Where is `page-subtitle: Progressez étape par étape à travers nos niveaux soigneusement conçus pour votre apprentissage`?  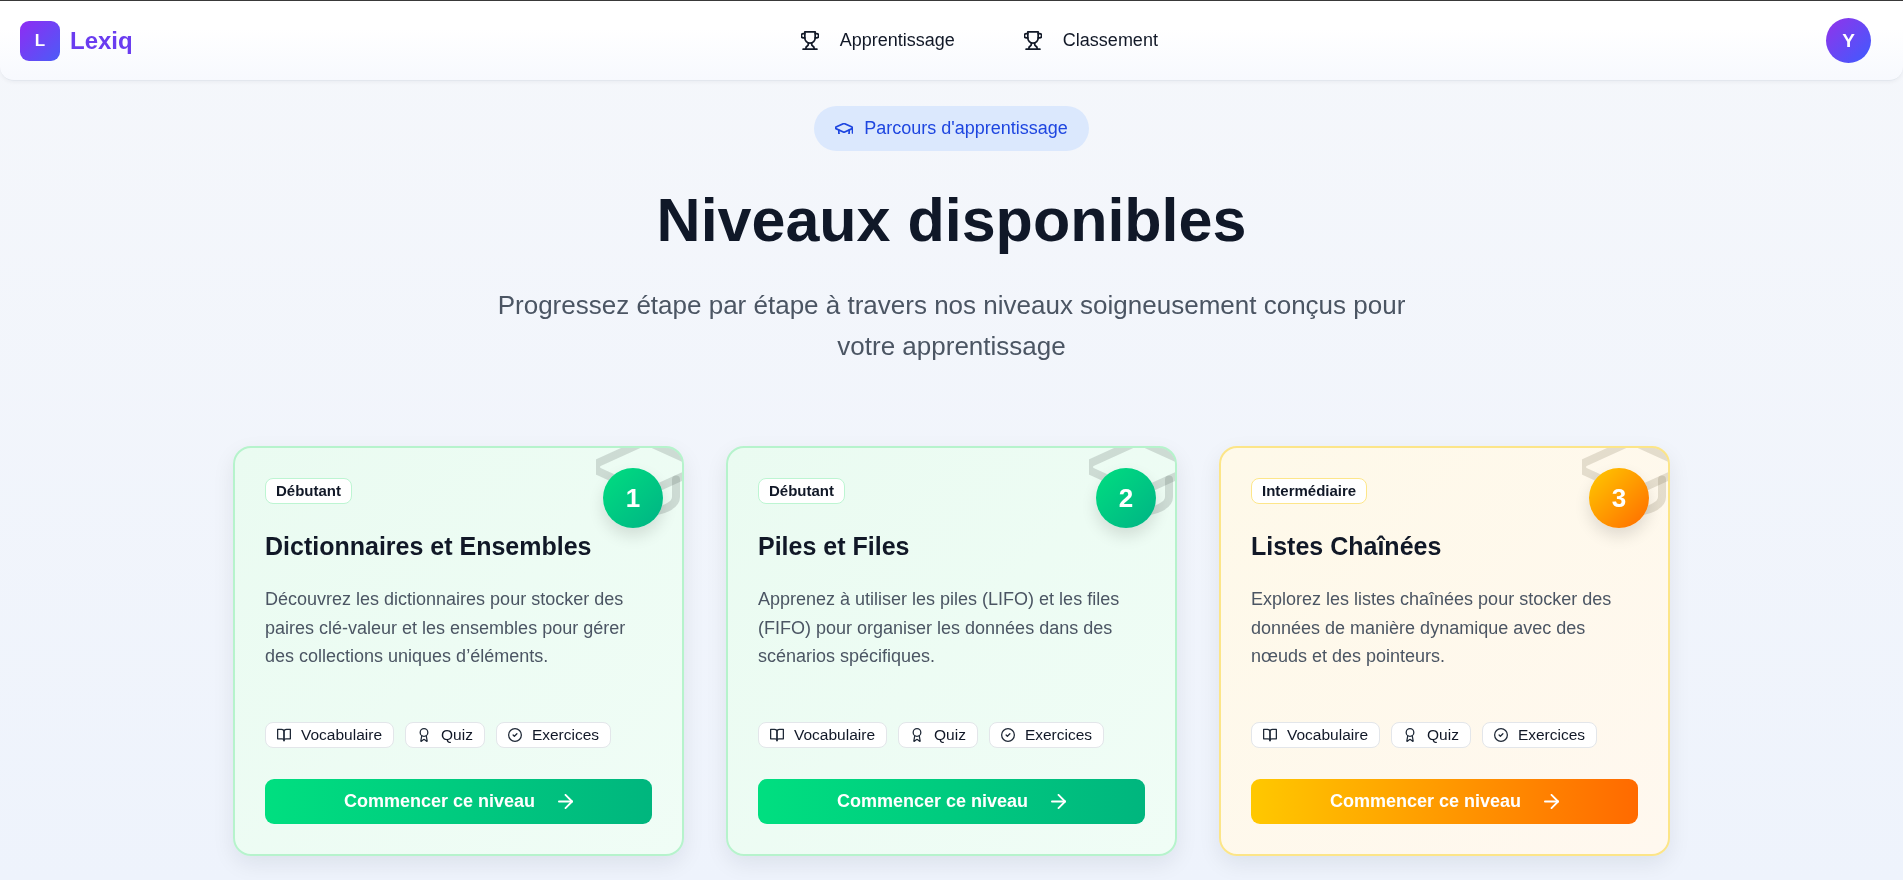 page-subtitle: Progressez étape par étape à travers nos niveaux soigneusement conçus pour votre apprentissage is located at coordinates (951, 326).